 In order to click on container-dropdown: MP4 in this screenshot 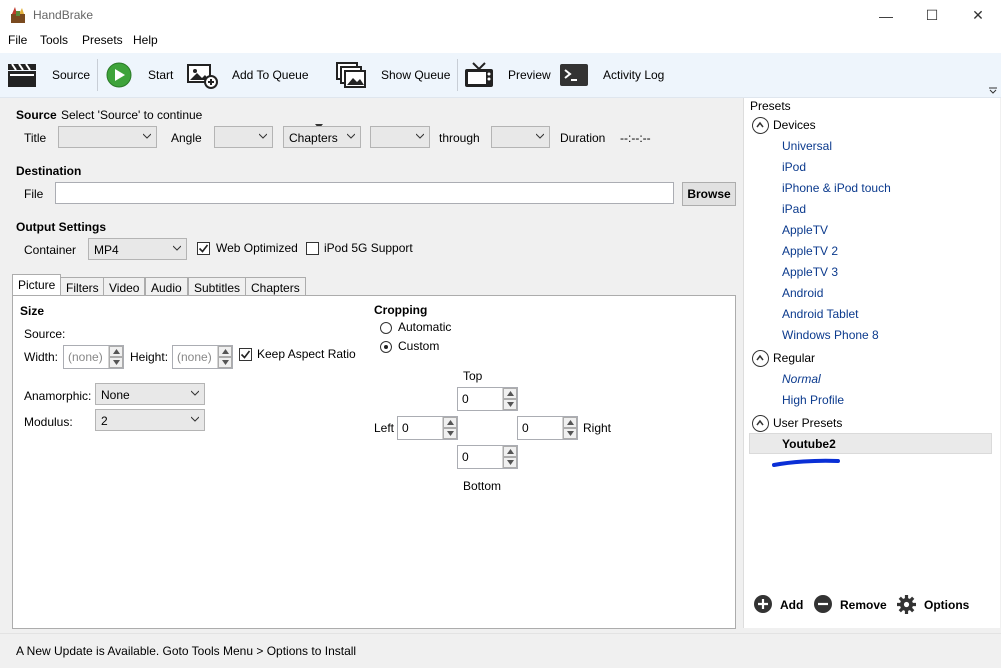, I will do `click(137, 249)`.